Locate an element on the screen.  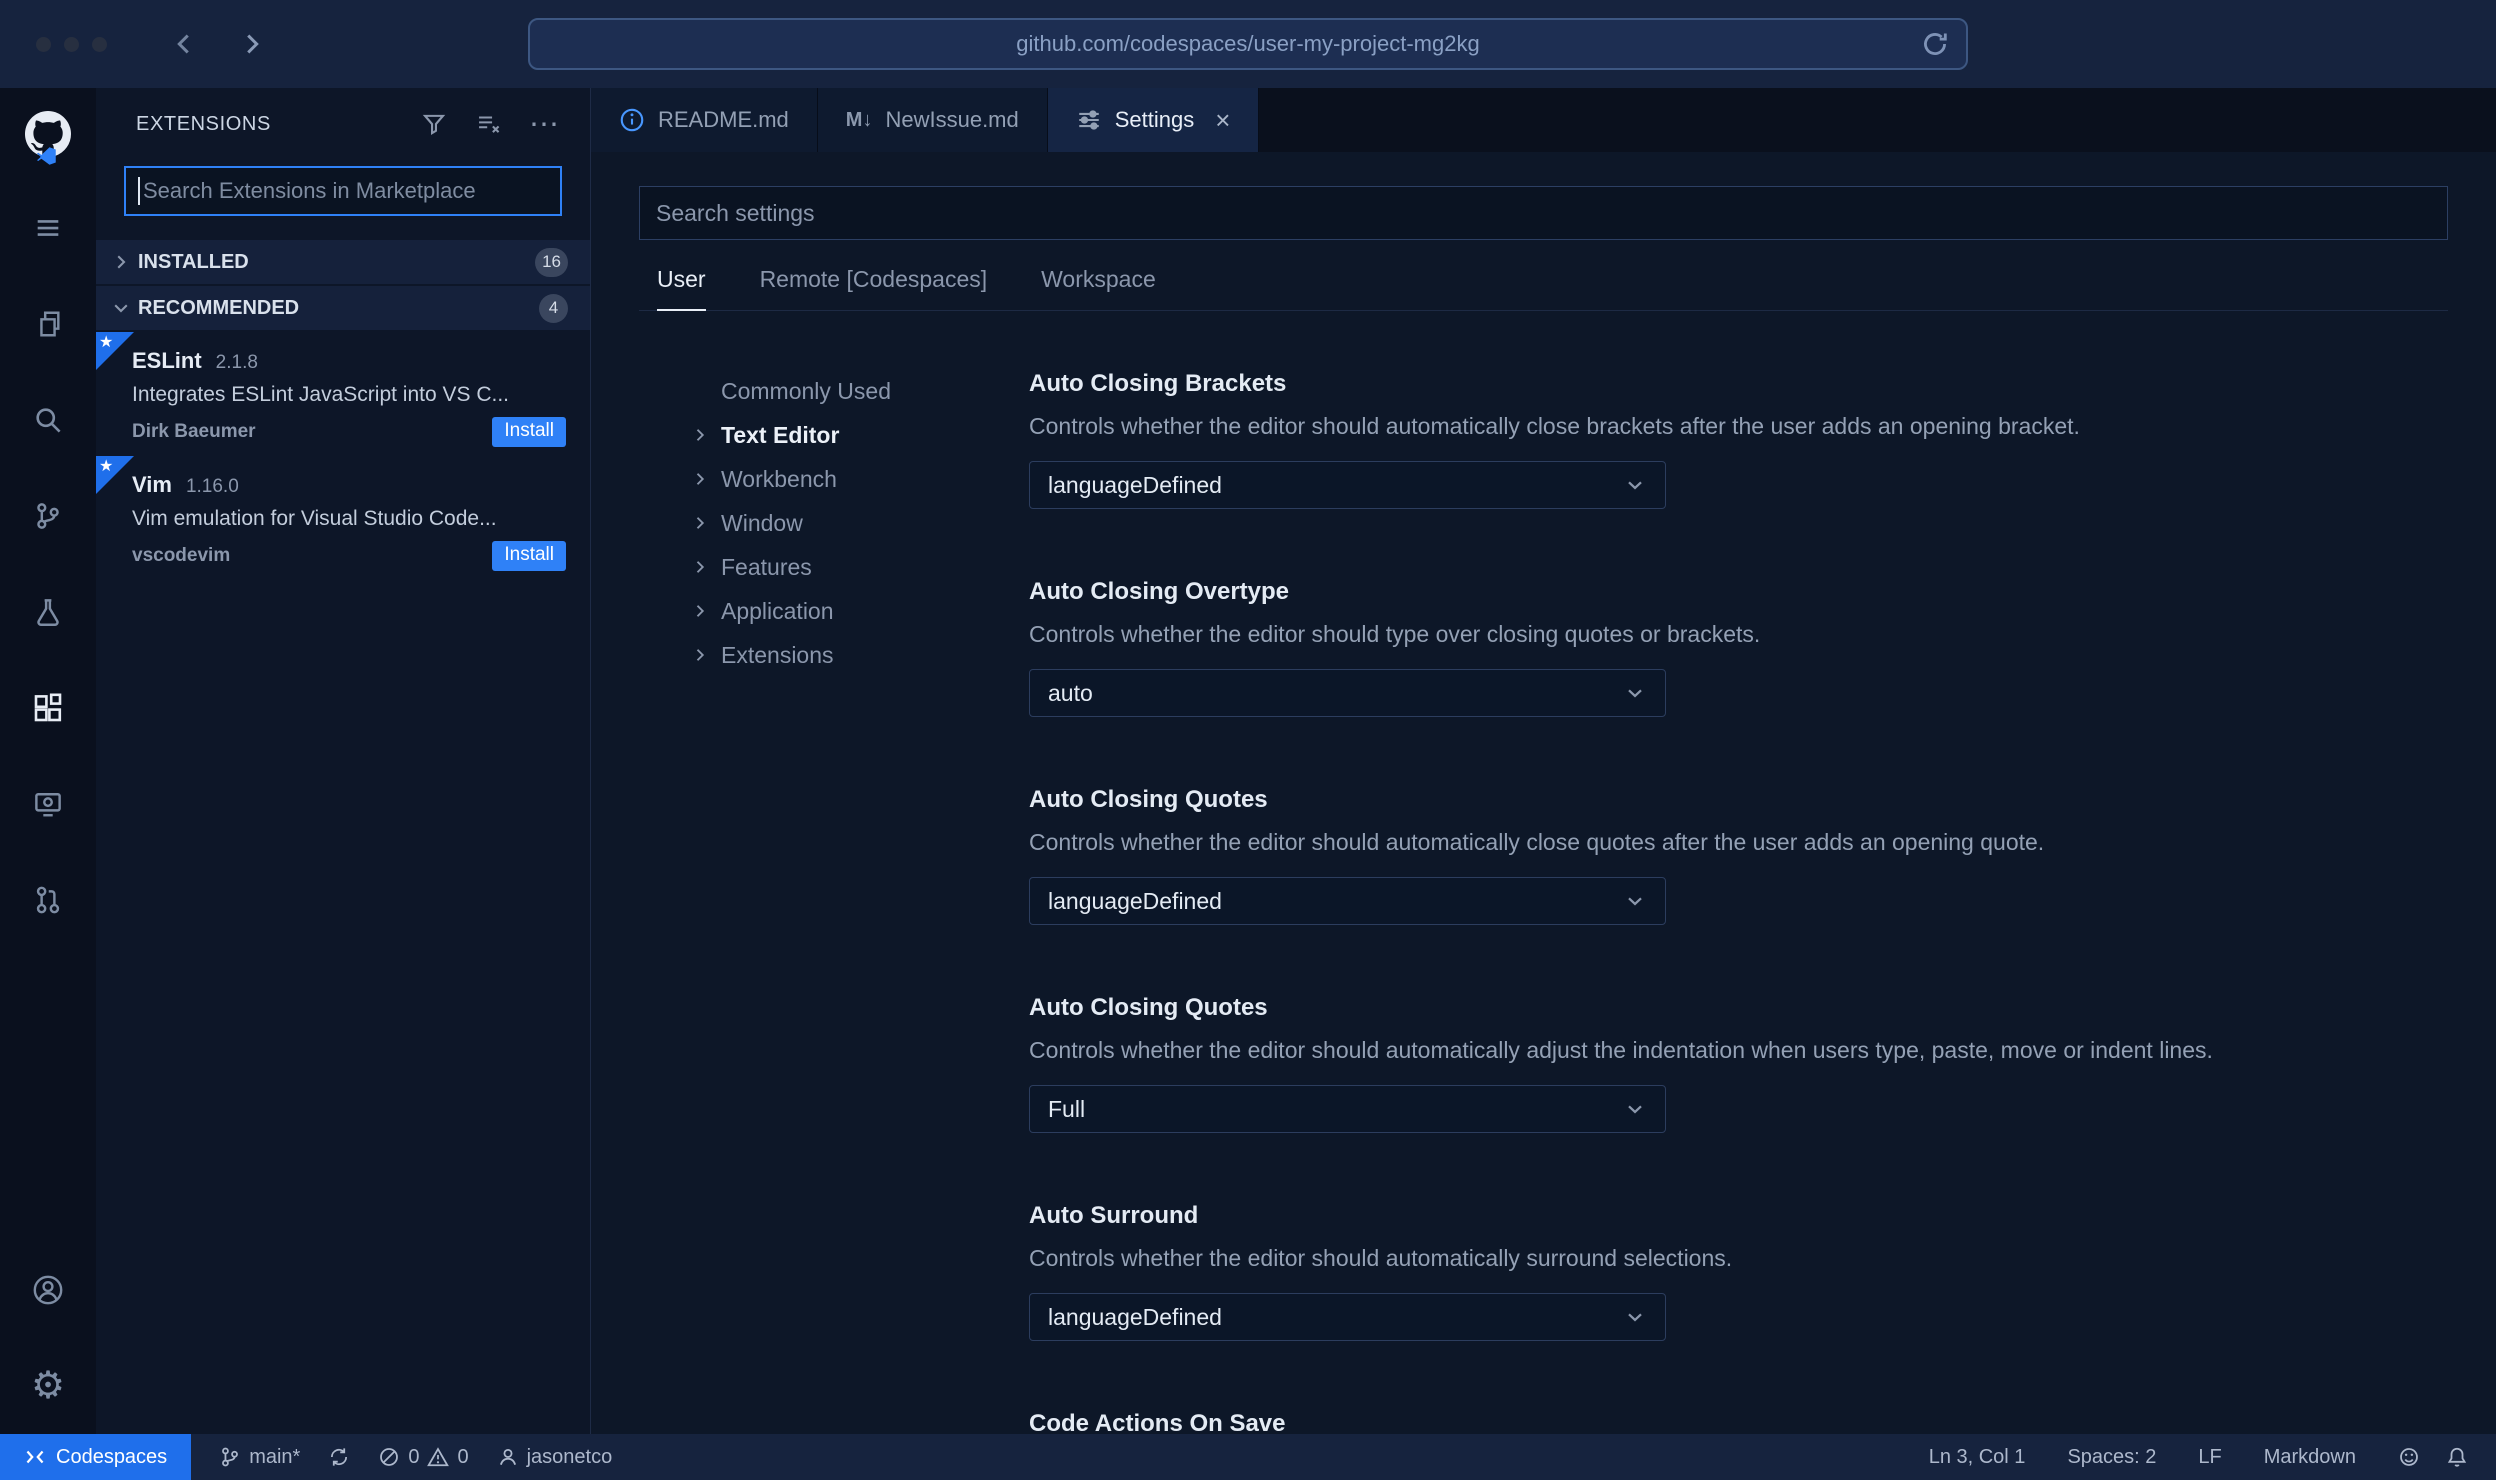
settings-gear-icon: ⚙ is located at coordinates (48, 1386).